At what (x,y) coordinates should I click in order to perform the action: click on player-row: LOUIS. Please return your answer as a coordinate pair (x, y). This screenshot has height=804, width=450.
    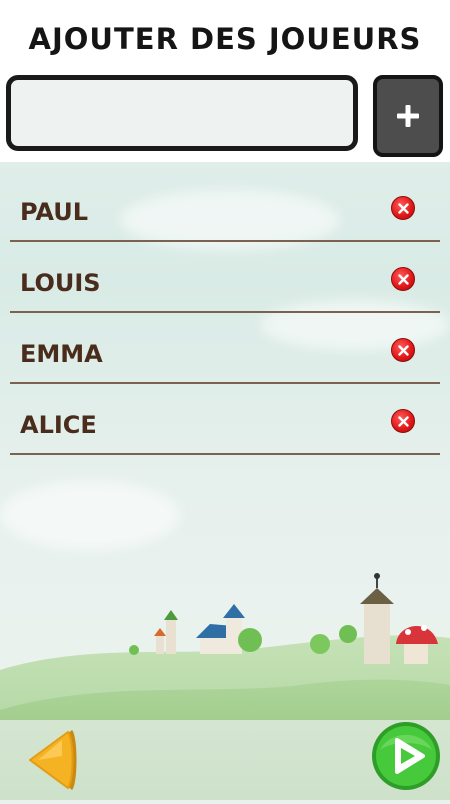
    Looking at the image, I should click on (225, 278).